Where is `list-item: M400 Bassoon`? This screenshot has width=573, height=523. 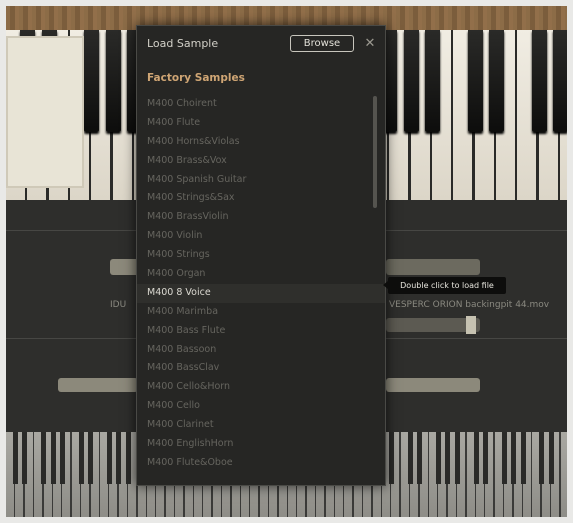
list-item: M400 Bassoon is located at coordinates (257, 350).